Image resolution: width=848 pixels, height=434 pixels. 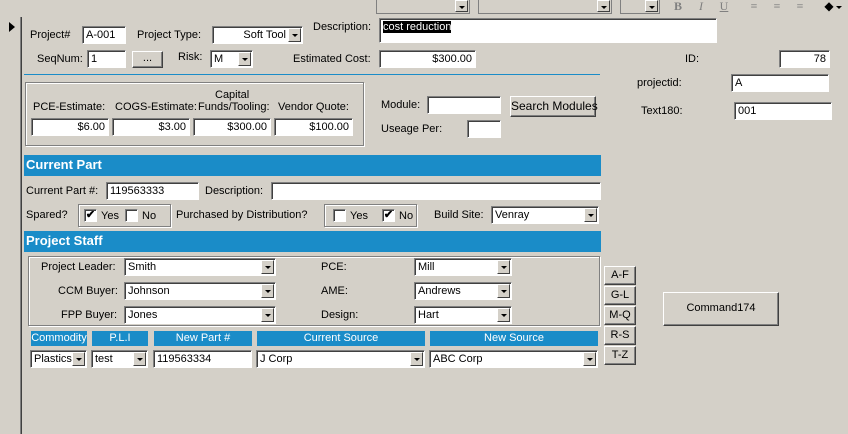 I want to click on filter-a-f-button: A-F, so click(x=620, y=275).